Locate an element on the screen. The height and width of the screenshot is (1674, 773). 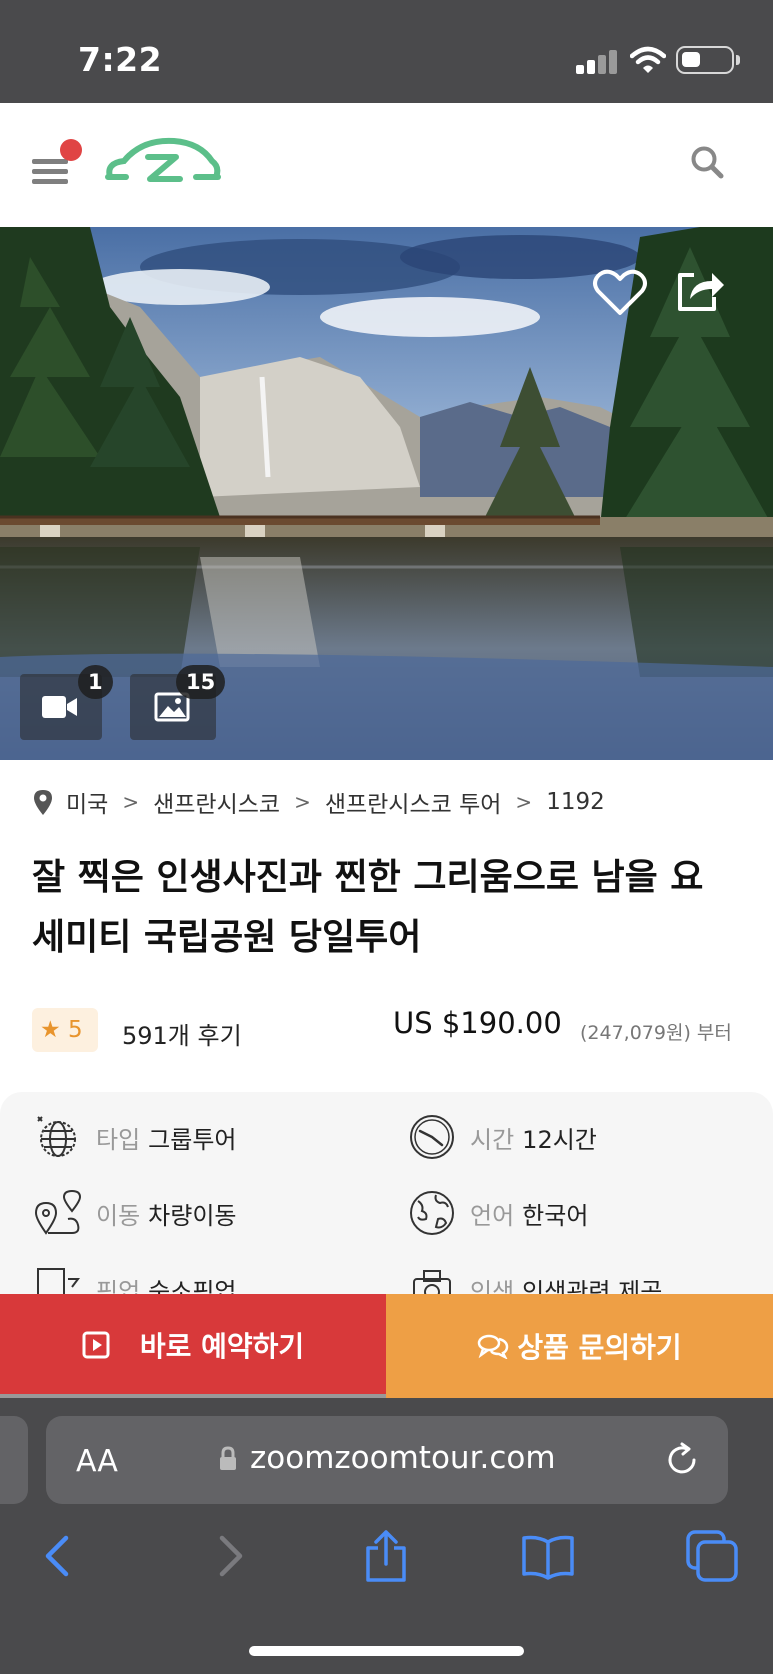
address-bar: AA zoomzoomtour.com is located at coordinates (387, 1460).